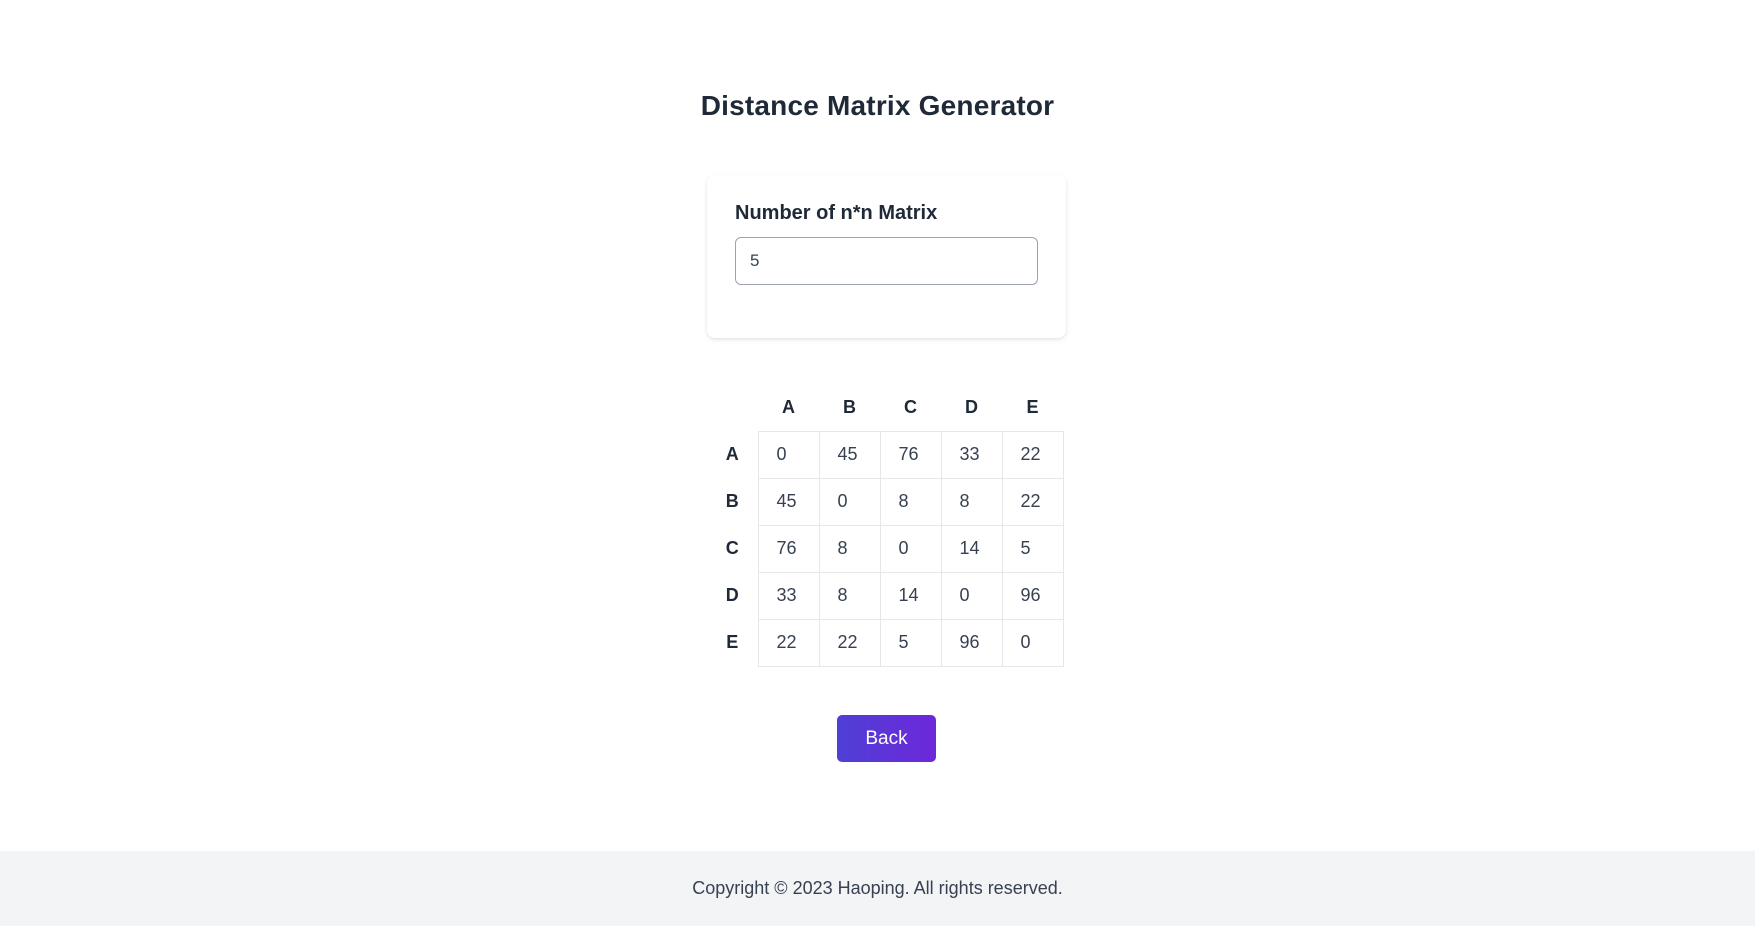 This screenshot has height=926, width=1755. What do you see at coordinates (732, 501) in the screenshot?
I see `row-header: B` at bounding box center [732, 501].